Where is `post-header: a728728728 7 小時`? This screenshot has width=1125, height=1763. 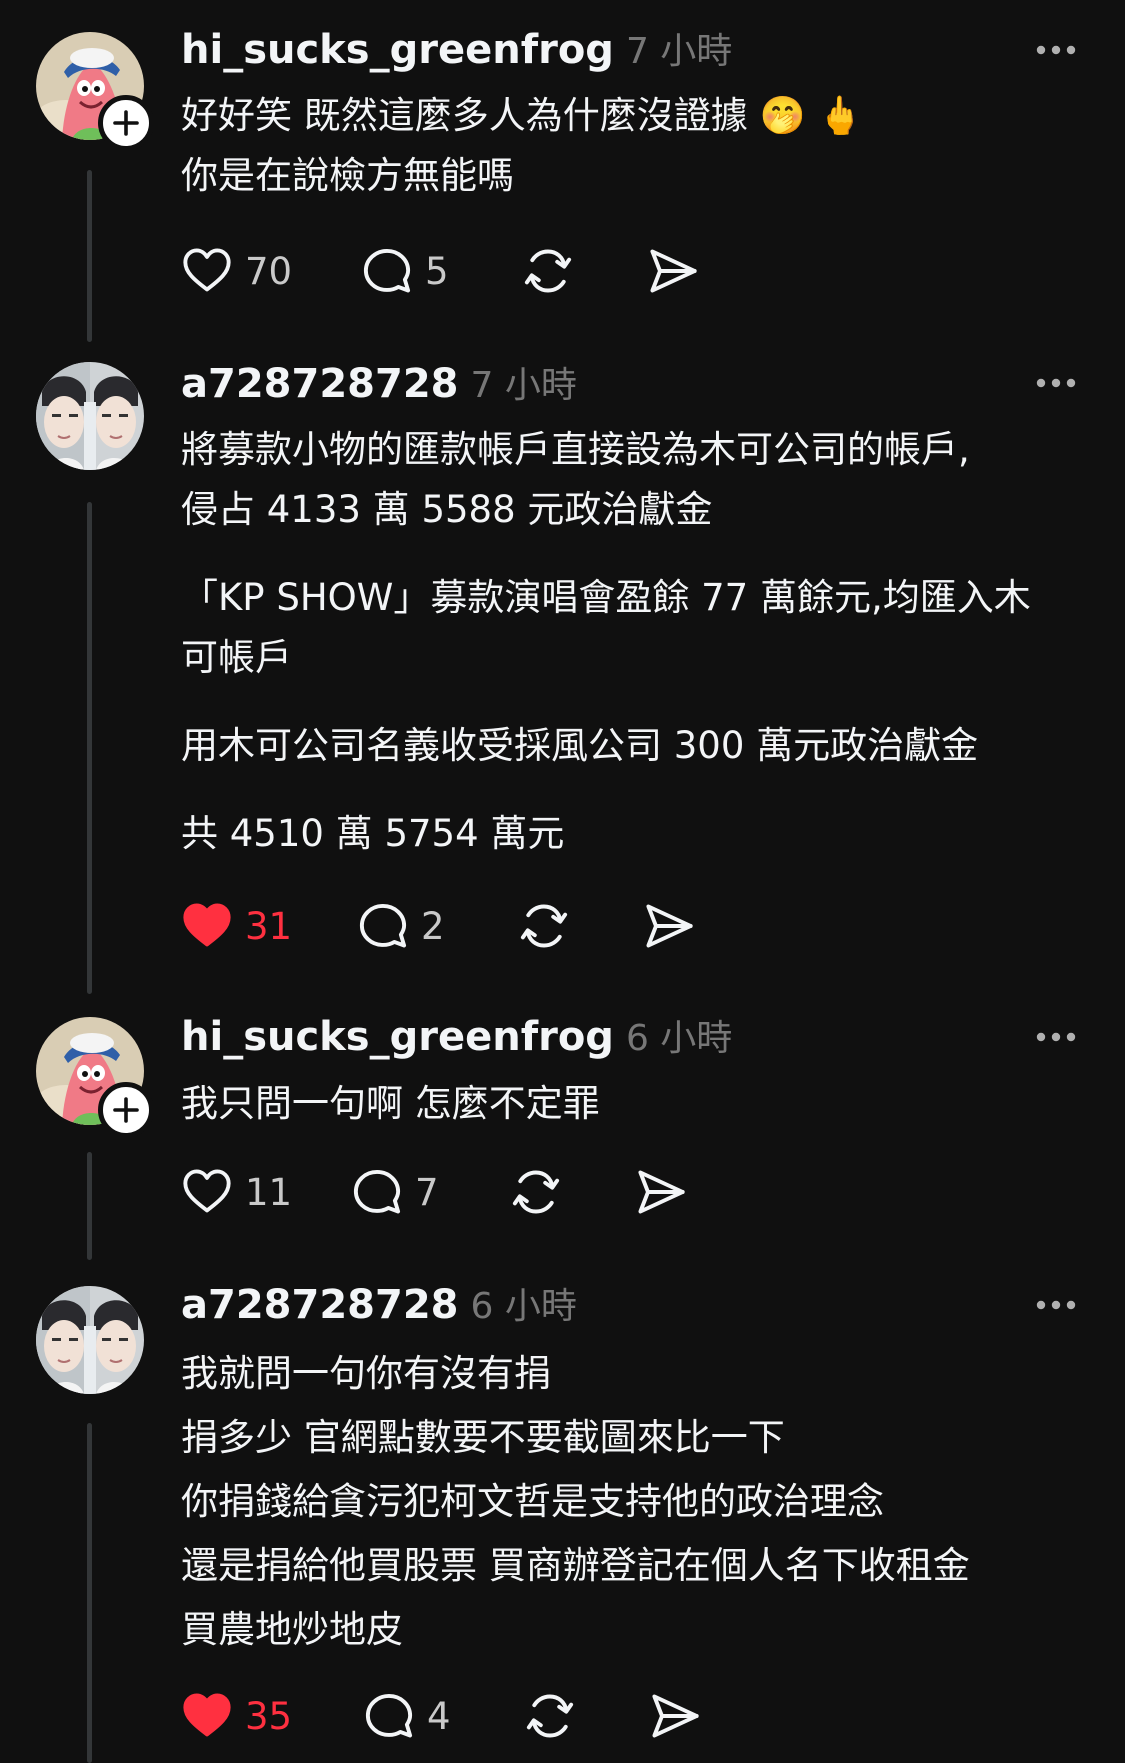 post-header: a728728728 7 小時 is located at coordinates (379, 382).